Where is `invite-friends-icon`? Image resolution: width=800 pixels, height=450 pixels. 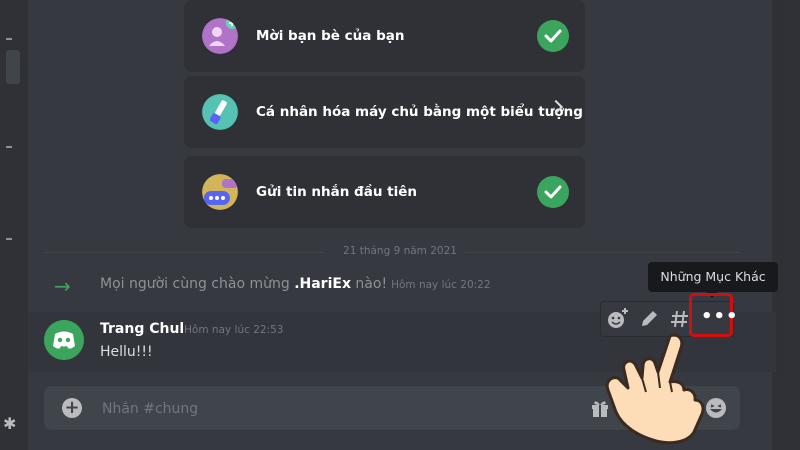 invite-friends-icon is located at coordinates (220, 36).